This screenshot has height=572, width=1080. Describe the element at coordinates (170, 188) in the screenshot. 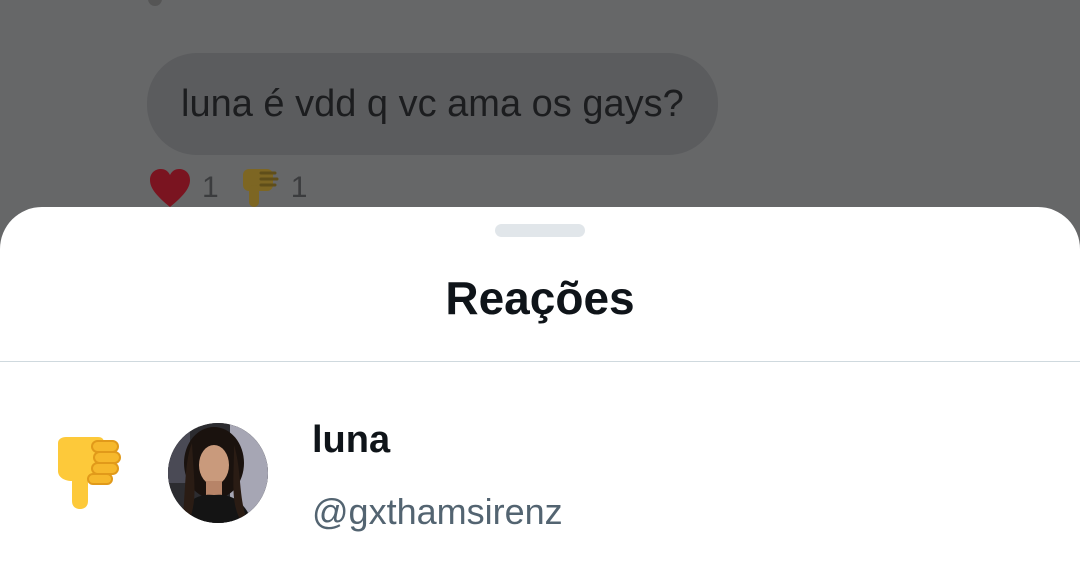

I see `heart-icon` at that location.